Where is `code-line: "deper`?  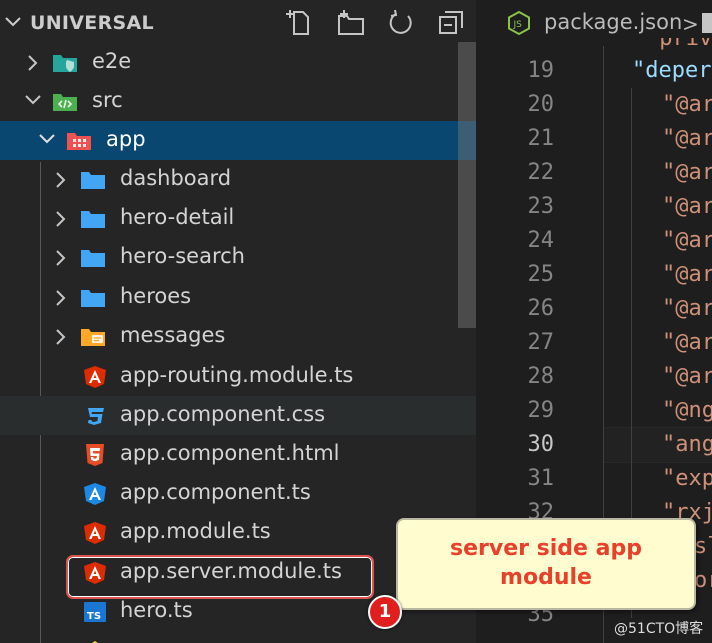 code-line: "deper is located at coordinates (671, 70).